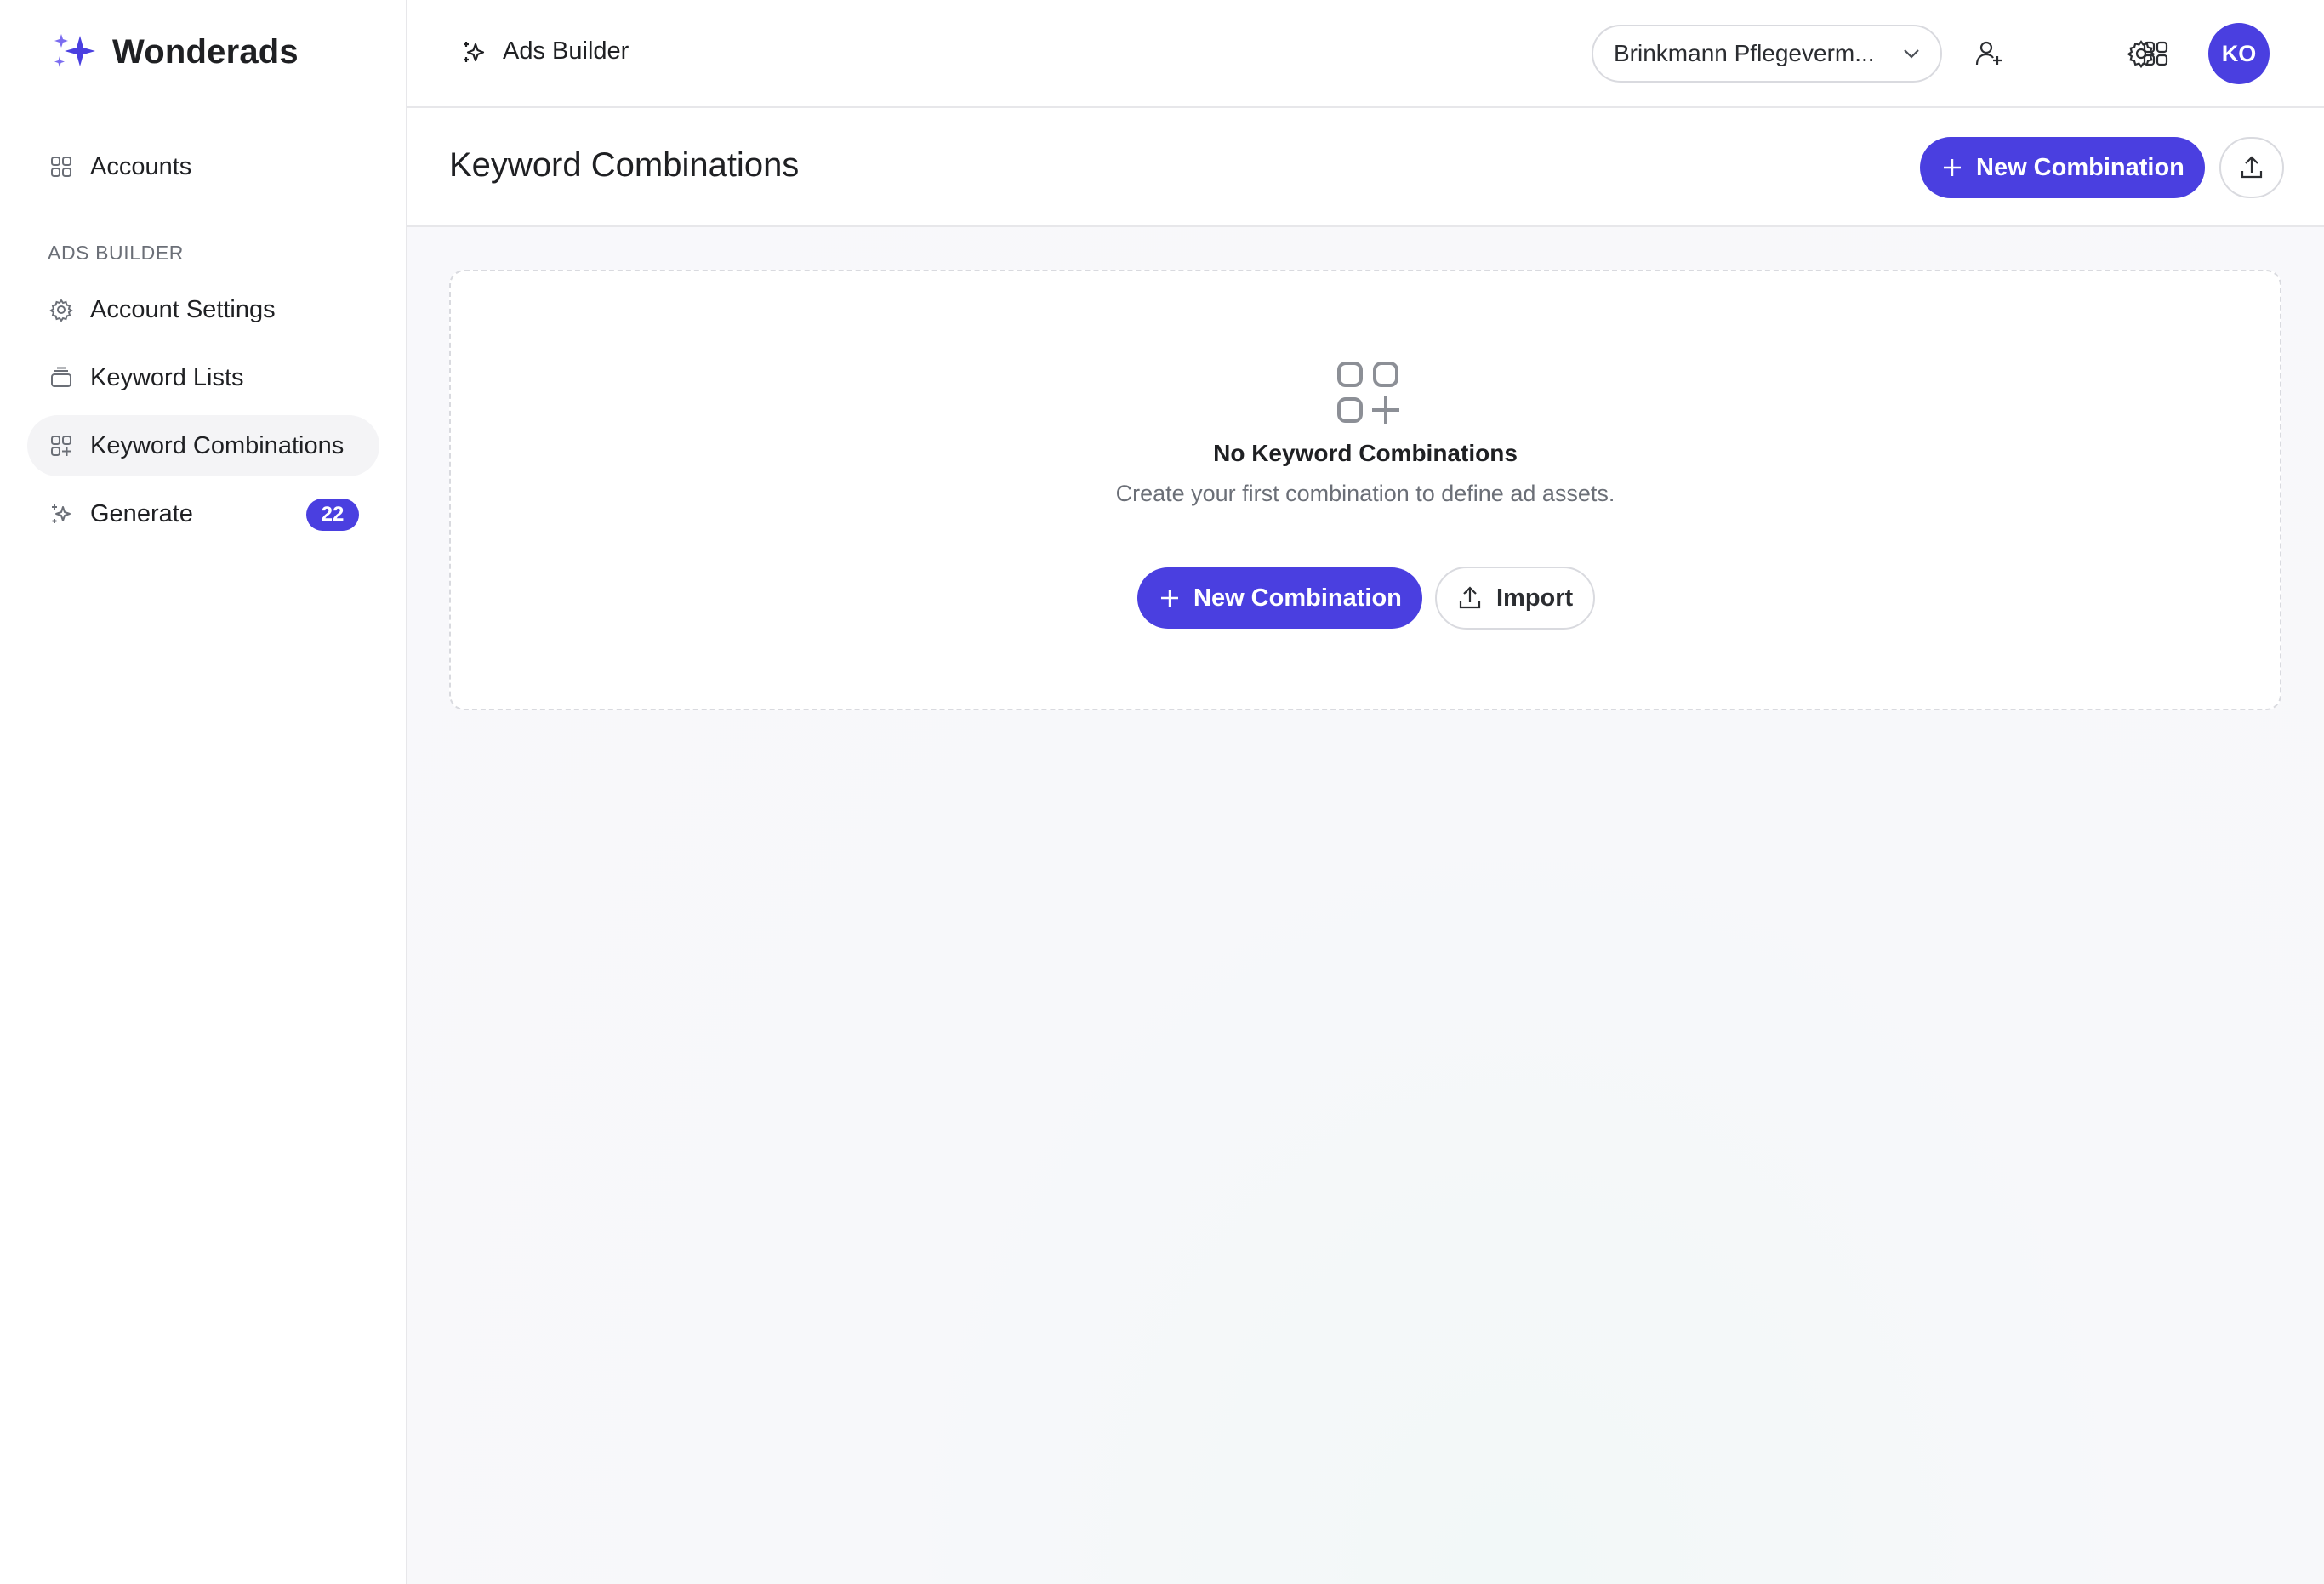 The image size is (2324, 1584). Describe the element at coordinates (566, 51) in the screenshot. I see `app-section-title: Ads Builder` at that location.